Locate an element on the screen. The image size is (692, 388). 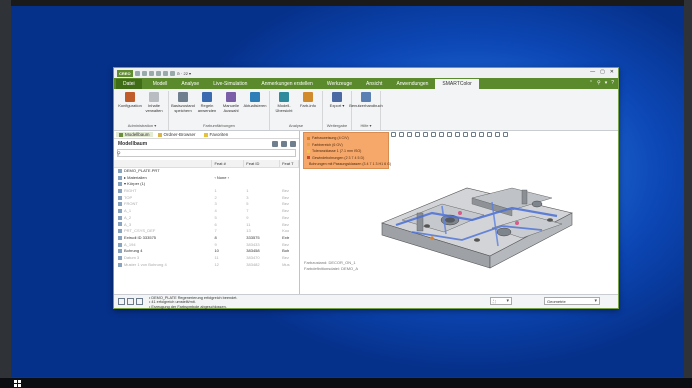
view-manager-icon is located at coordinates (465, 134).